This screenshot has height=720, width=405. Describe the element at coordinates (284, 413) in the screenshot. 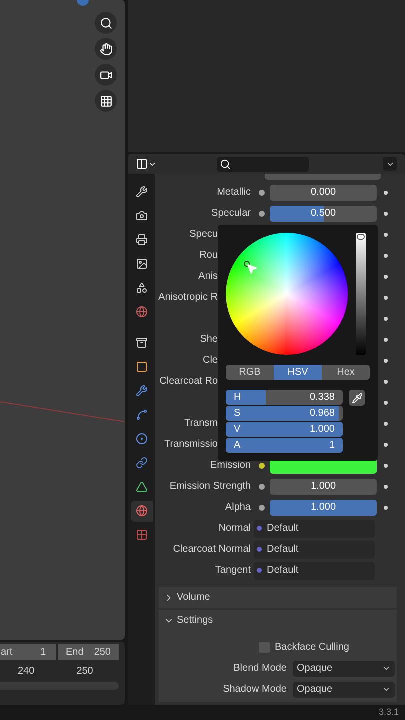

I see `slider-field: S 0.968` at that location.